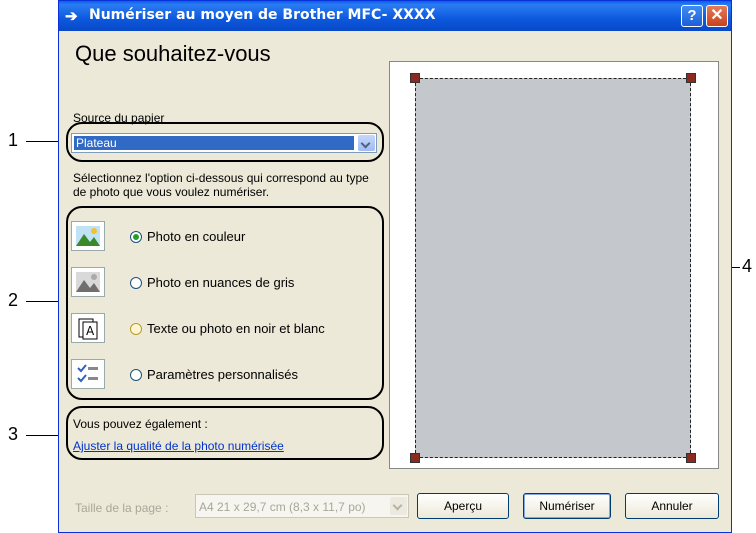 The image size is (756, 533). What do you see at coordinates (415, 458) in the screenshot?
I see `bottom-left-handle` at bounding box center [415, 458].